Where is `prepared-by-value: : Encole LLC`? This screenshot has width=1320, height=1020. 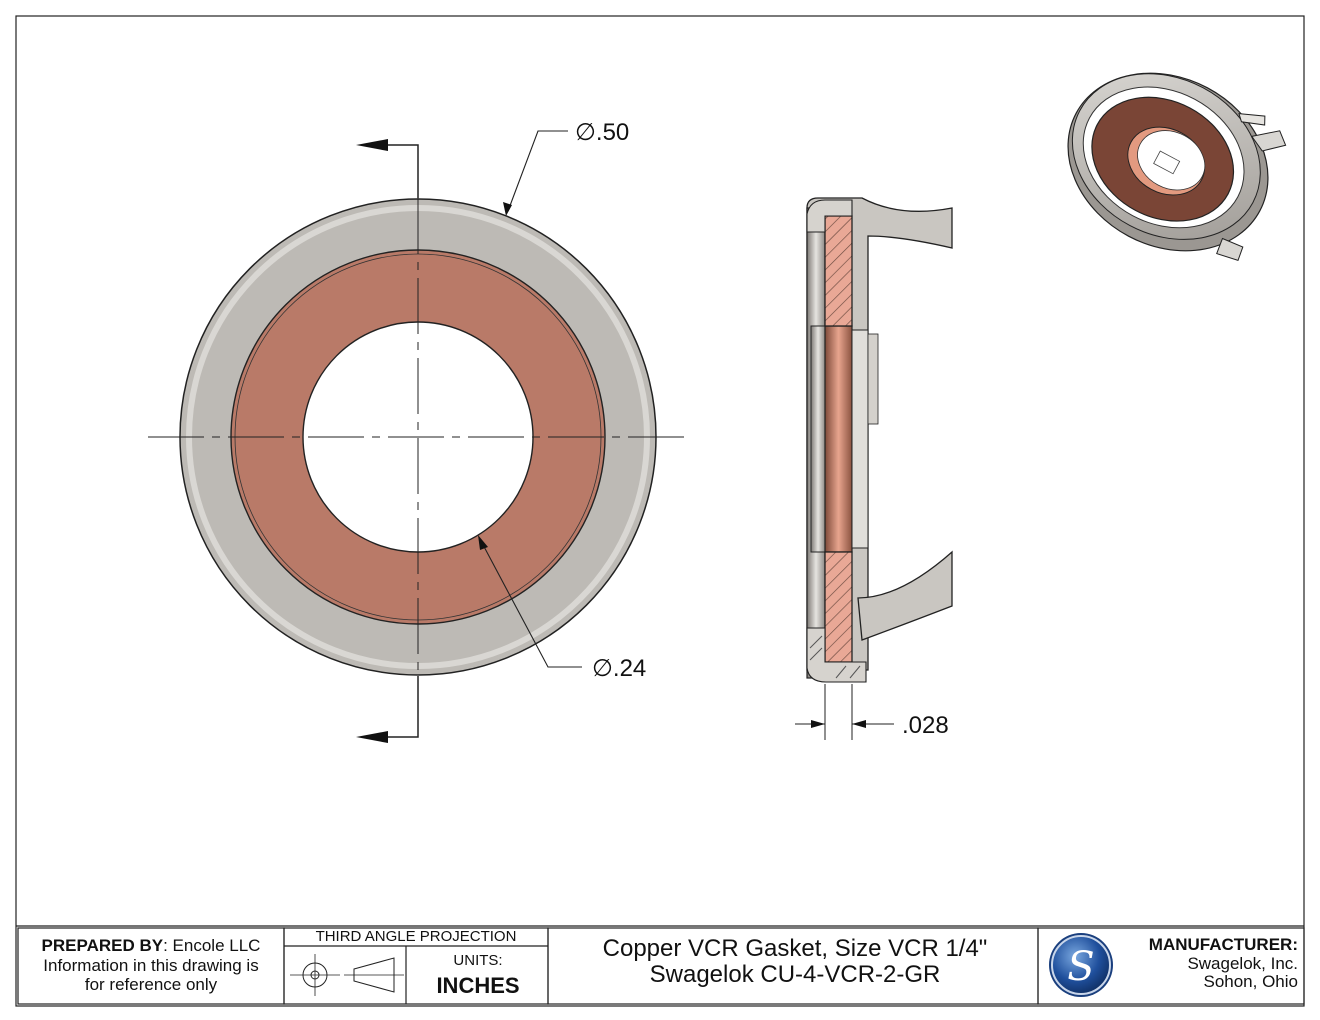 prepared-by-value: : Encole LLC is located at coordinates (212, 945).